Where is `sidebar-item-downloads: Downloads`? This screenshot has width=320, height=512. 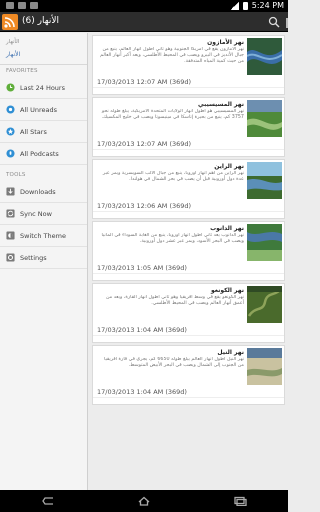 sidebar-item-downloads: Downloads is located at coordinates (43, 192).